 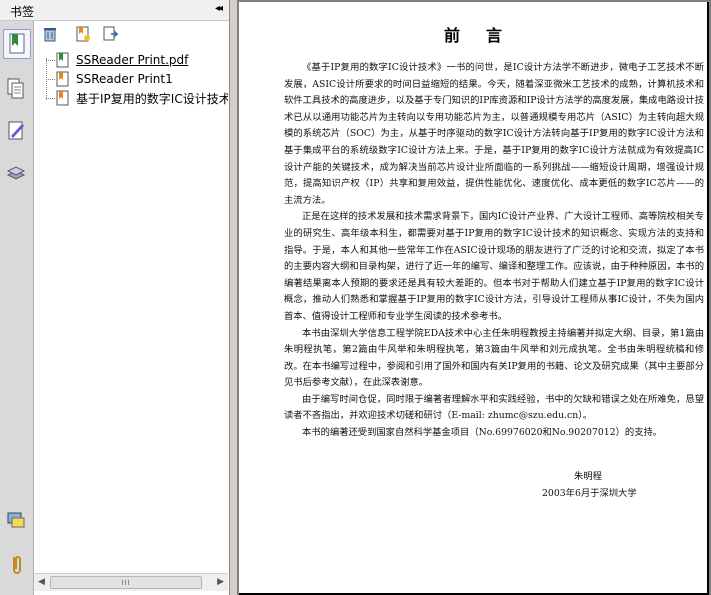 I want to click on bookmark-label: SSReader Print.pdf, so click(x=132, y=60).